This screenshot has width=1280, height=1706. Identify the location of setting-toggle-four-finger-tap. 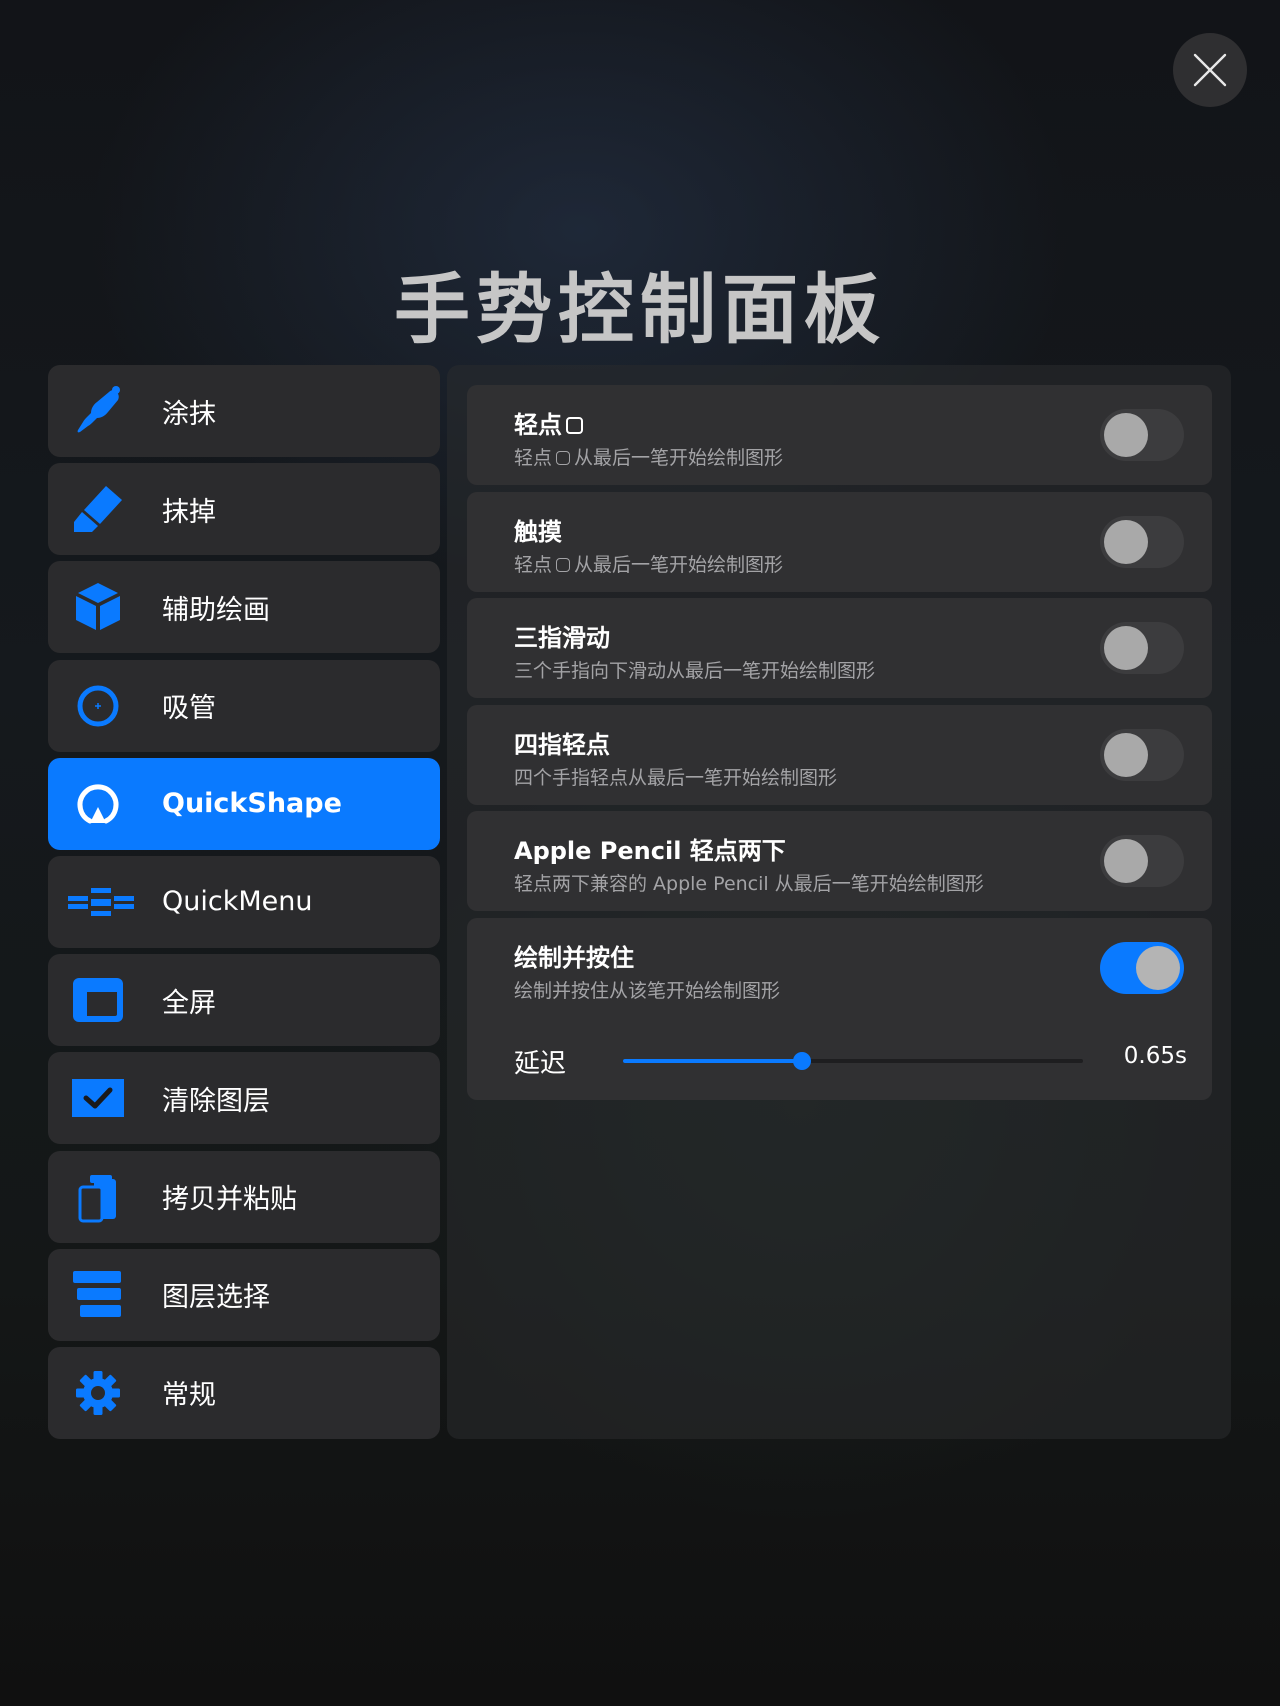
(1142, 755).